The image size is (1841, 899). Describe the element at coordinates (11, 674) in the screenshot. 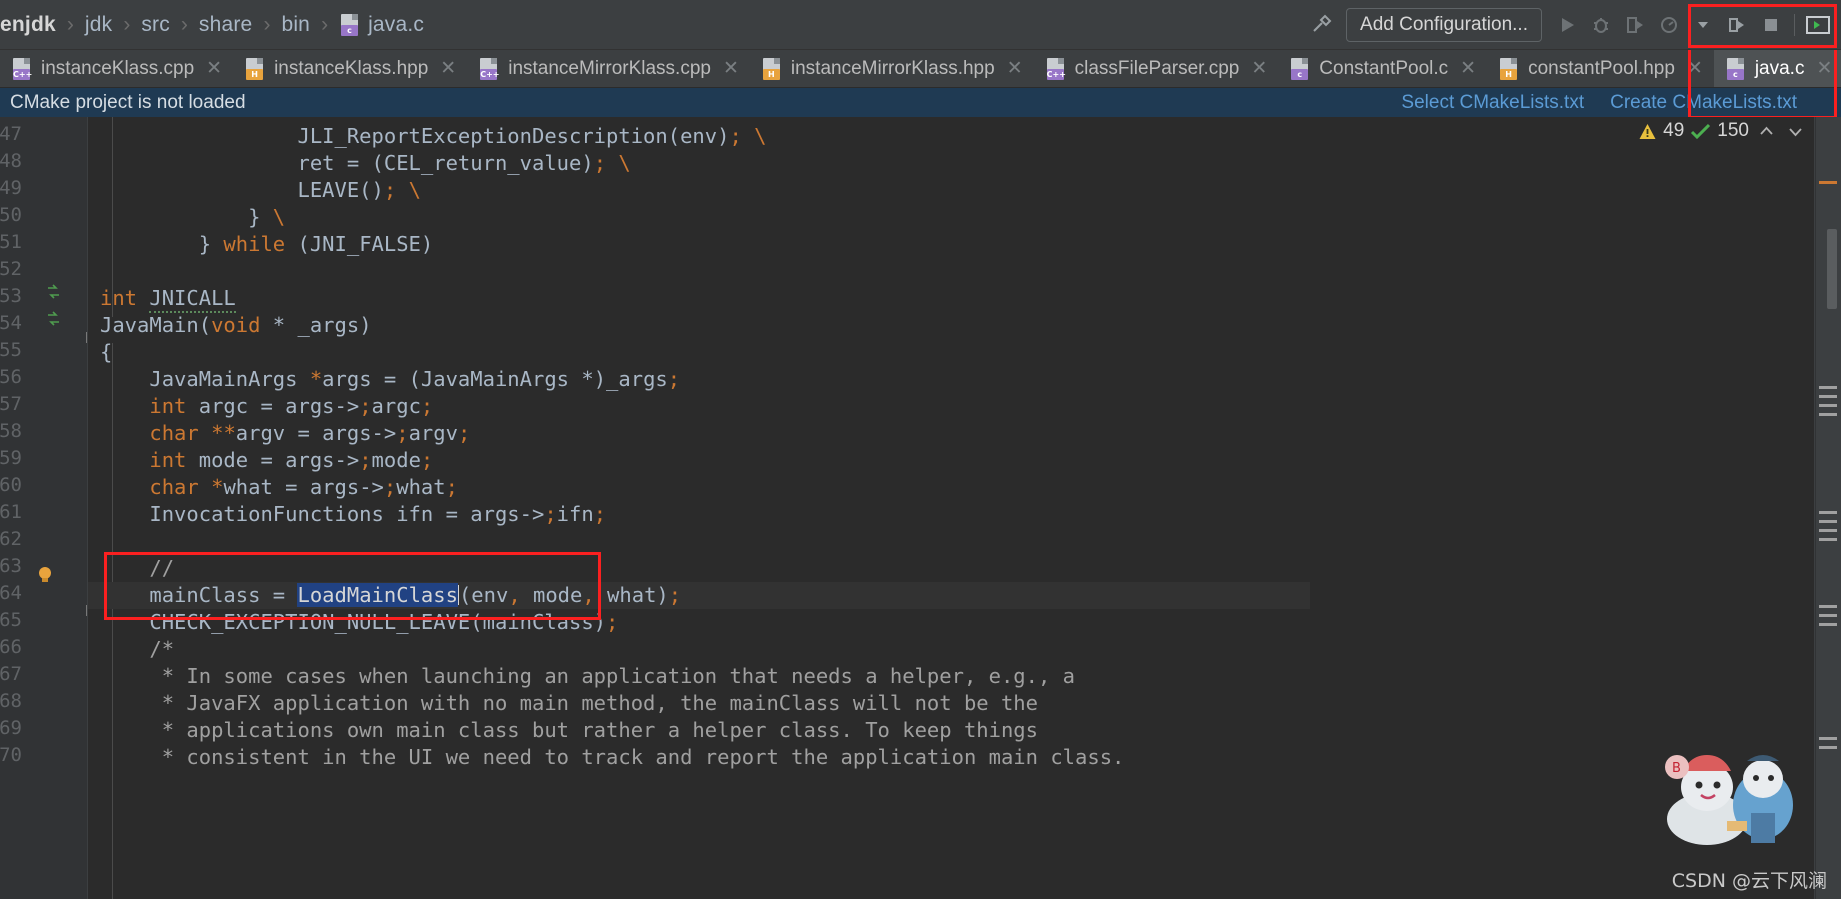

I see `line-number: 367` at that location.